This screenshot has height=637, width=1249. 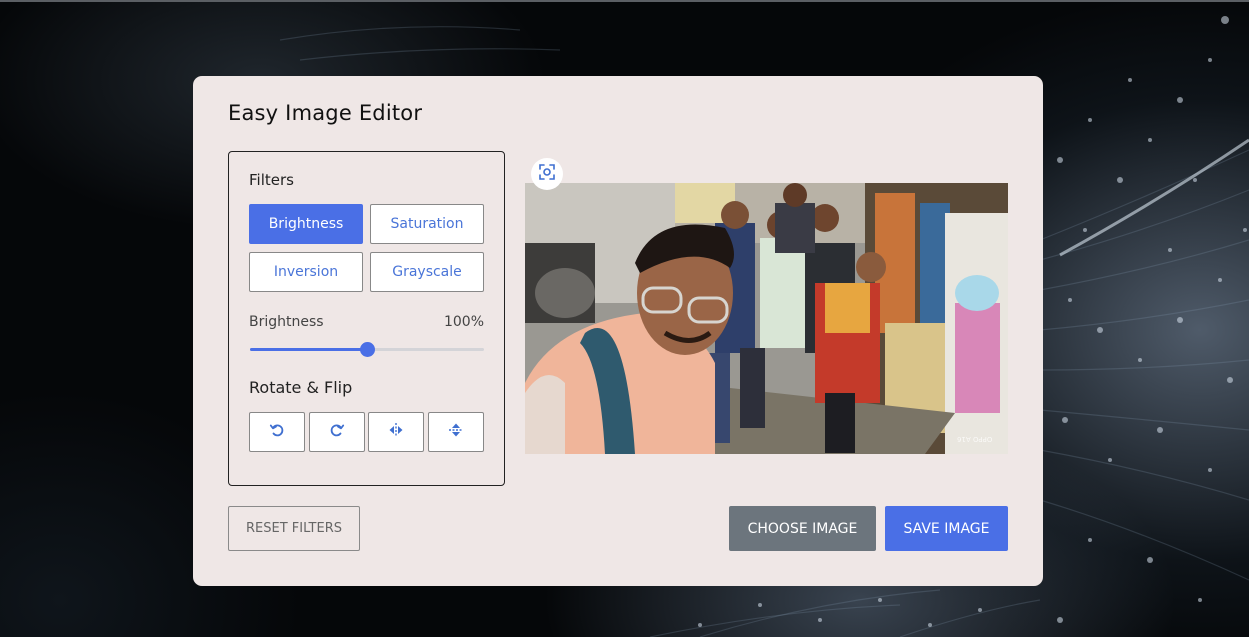 I want to click on save-image-button: SAVE IMAGE, so click(x=946, y=528).